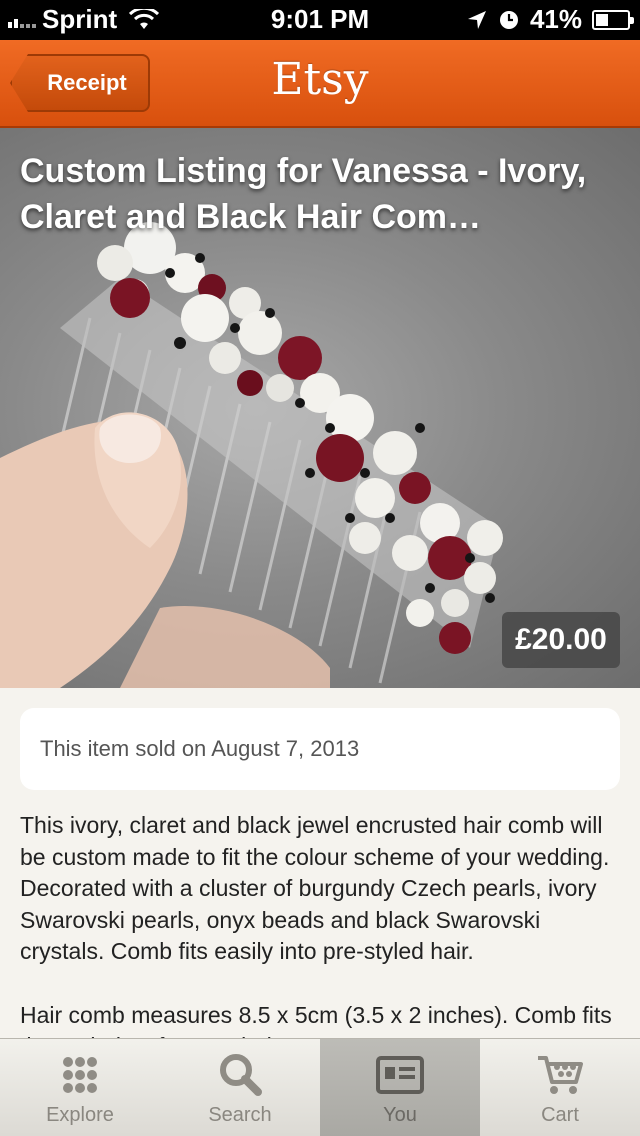 The width and height of the screenshot is (640, 1136). Describe the element at coordinates (320, 749) in the screenshot. I see `sold-notice: This item sold on August 7, 2013` at that location.